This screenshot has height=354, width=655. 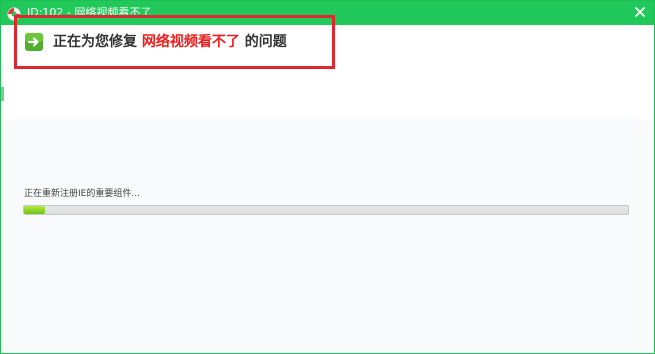 I want to click on message-suffix: 的问题, so click(x=265, y=42).